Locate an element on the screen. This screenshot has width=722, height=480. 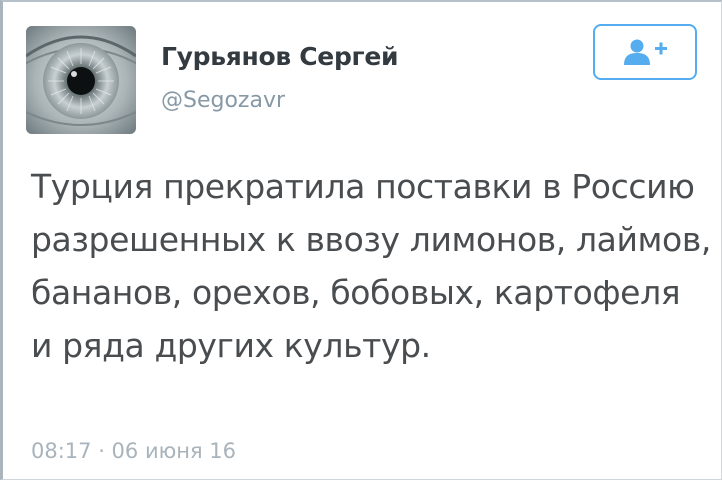
avatar is located at coordinates (81, 80).